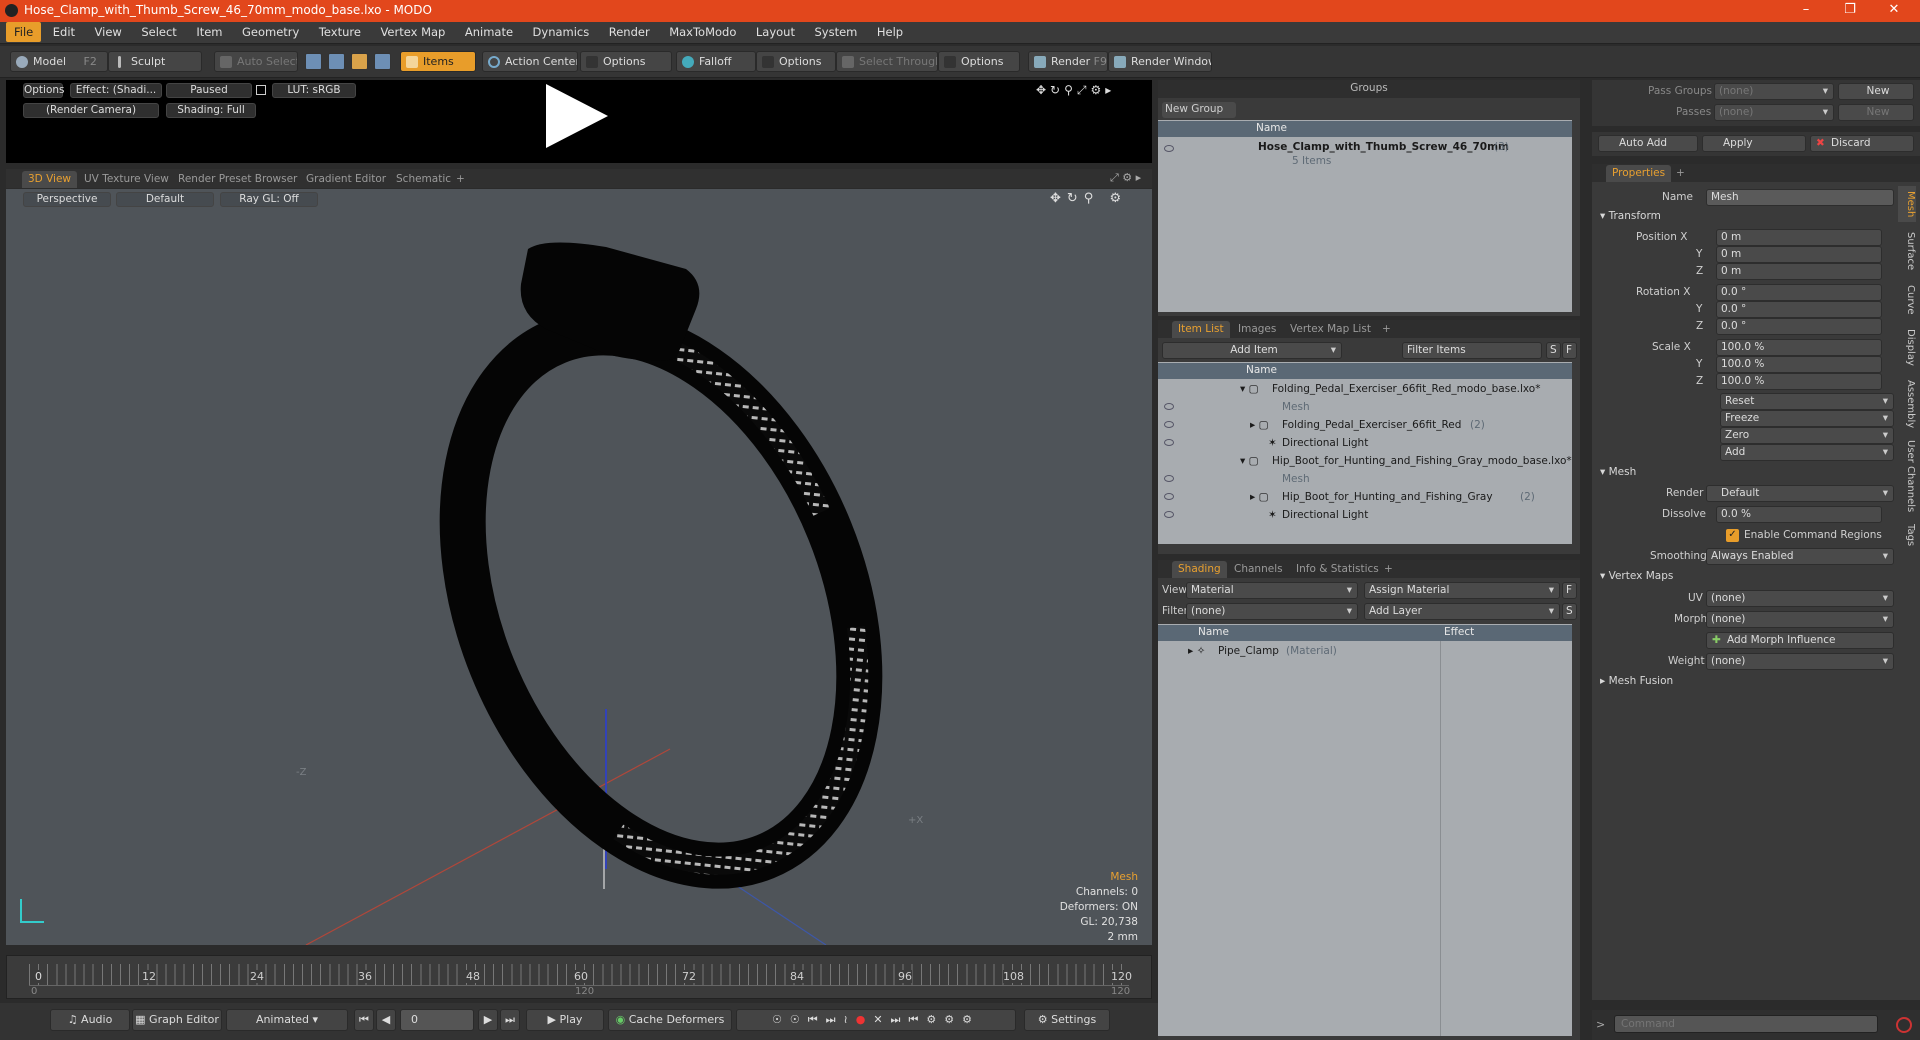 This screenshot has width=1920, height=1040. I want to click on viewport-settings-icon: ⤢ ⚙ ▸, so click(1125, 178).